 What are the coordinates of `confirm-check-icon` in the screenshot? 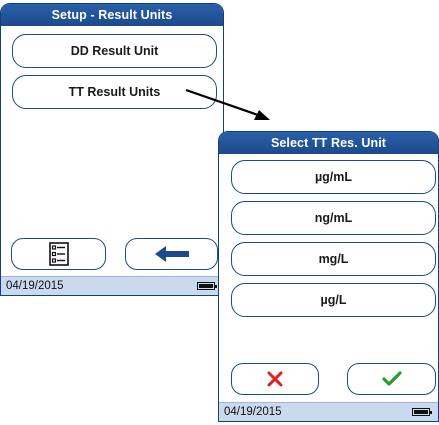 It's located at (391, 378).